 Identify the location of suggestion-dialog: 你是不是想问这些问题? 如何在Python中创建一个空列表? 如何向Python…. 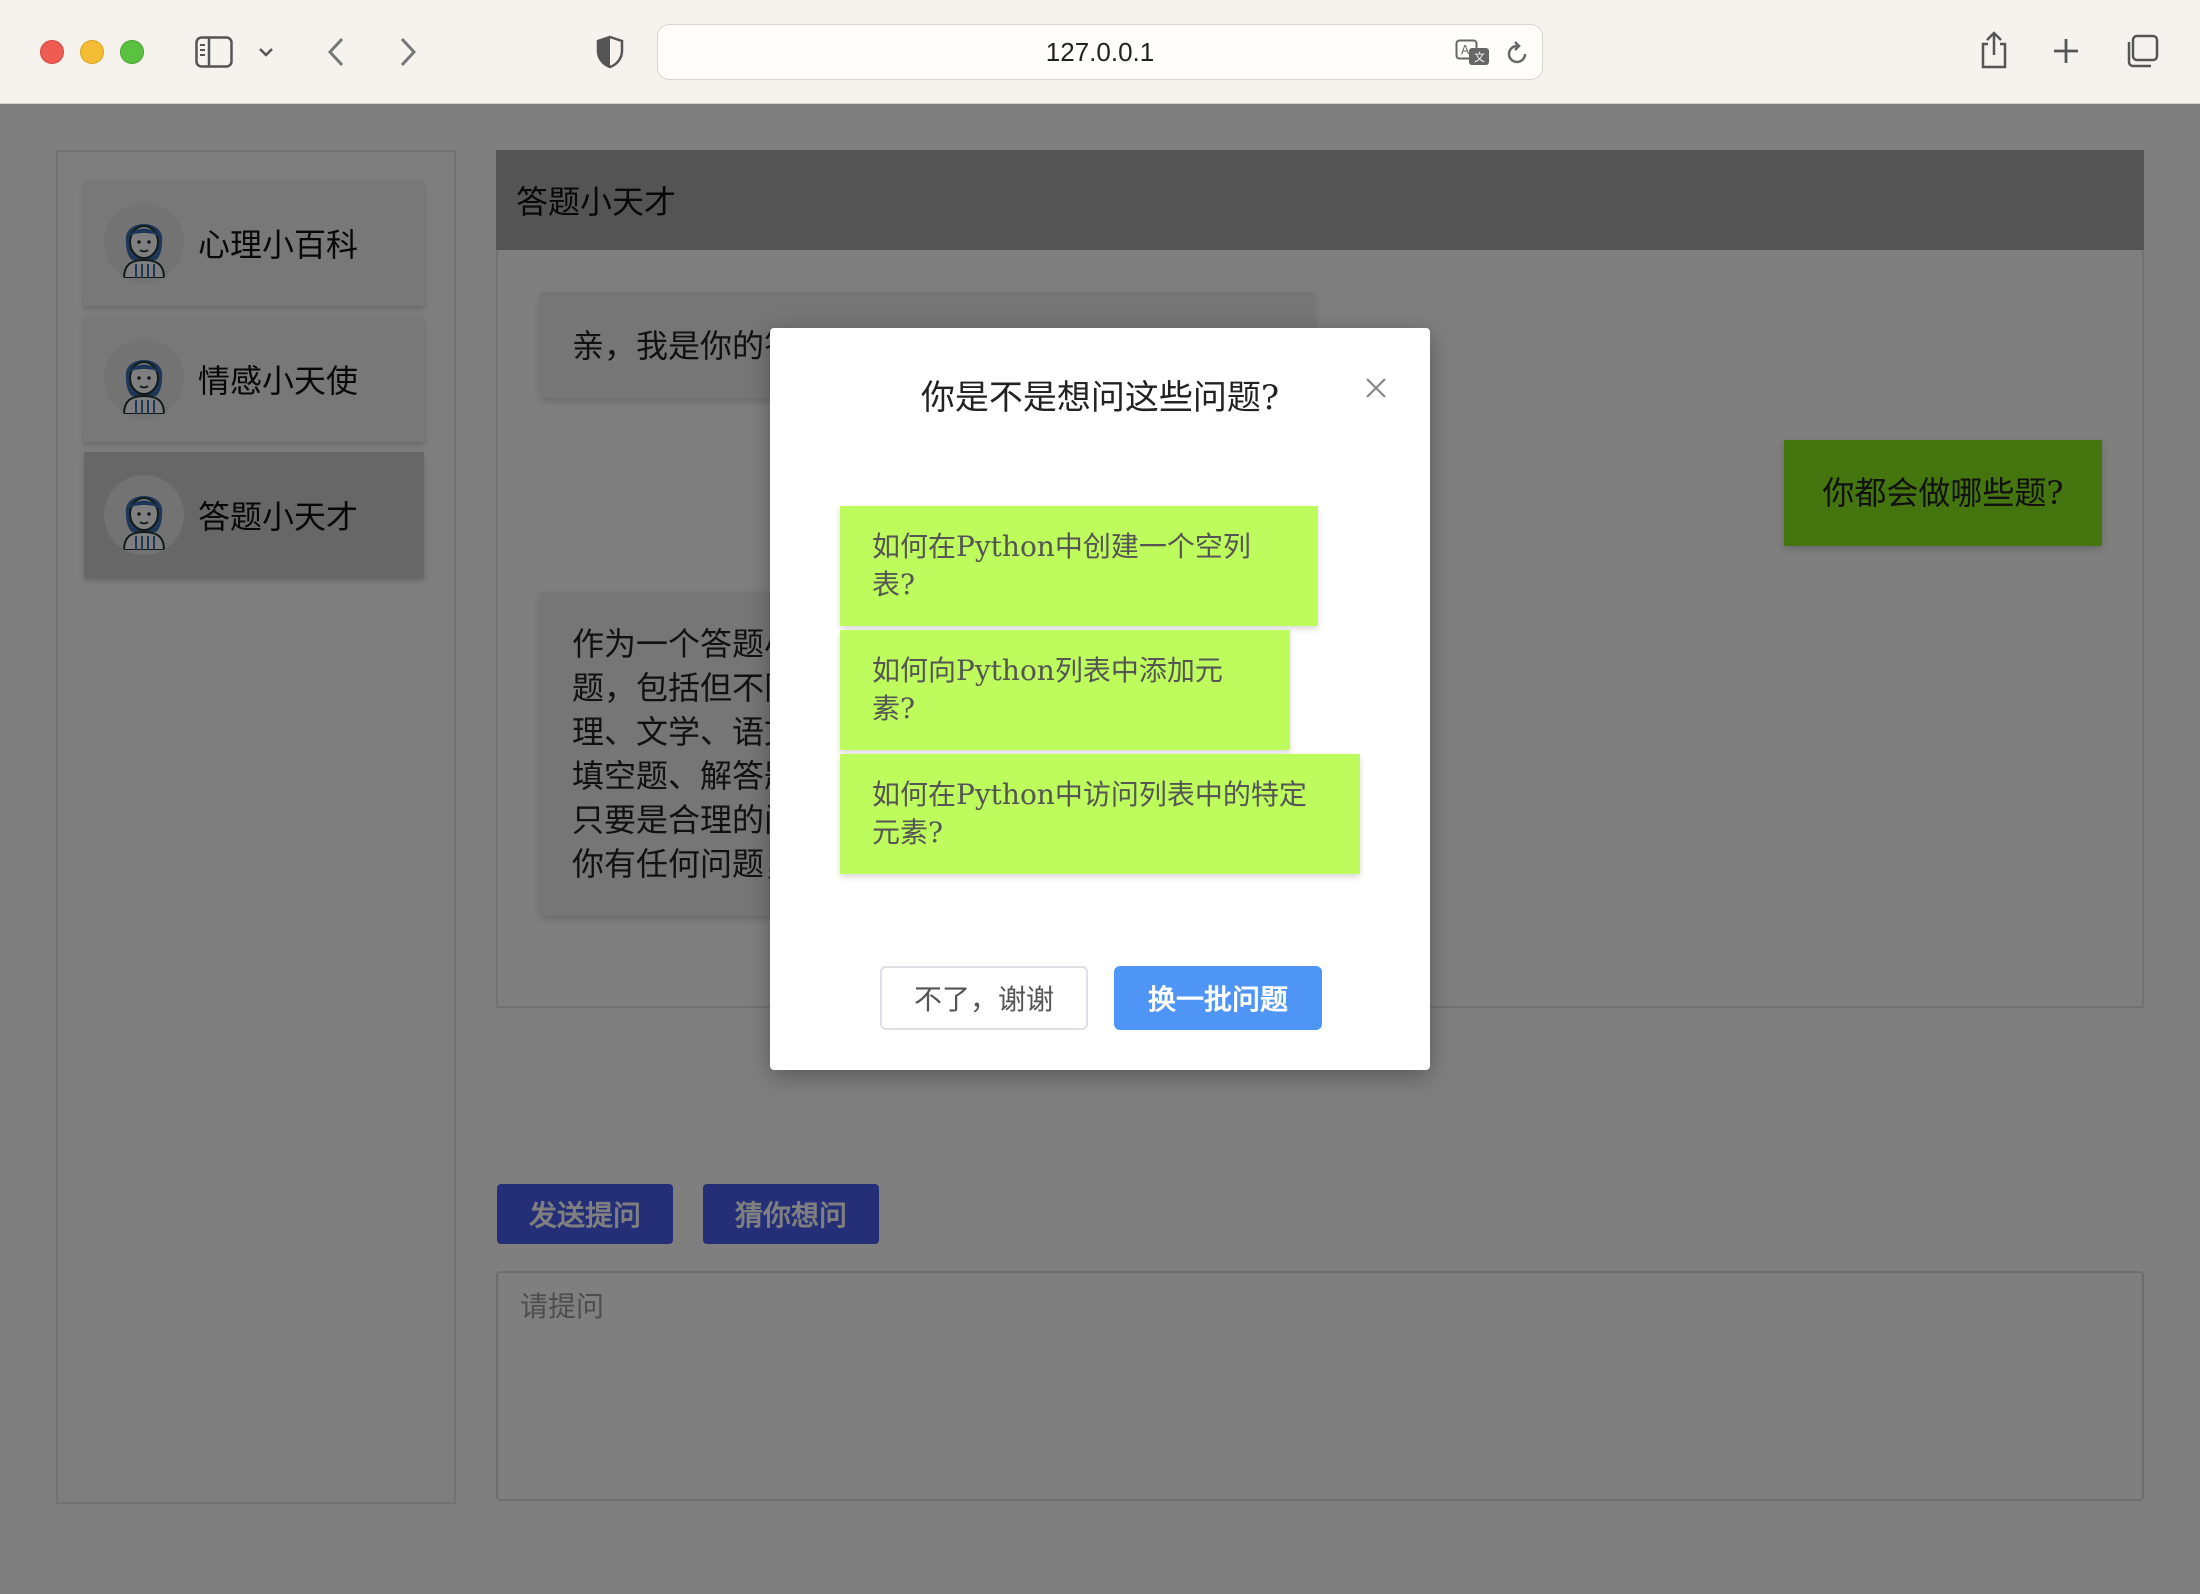
(1100, 699).